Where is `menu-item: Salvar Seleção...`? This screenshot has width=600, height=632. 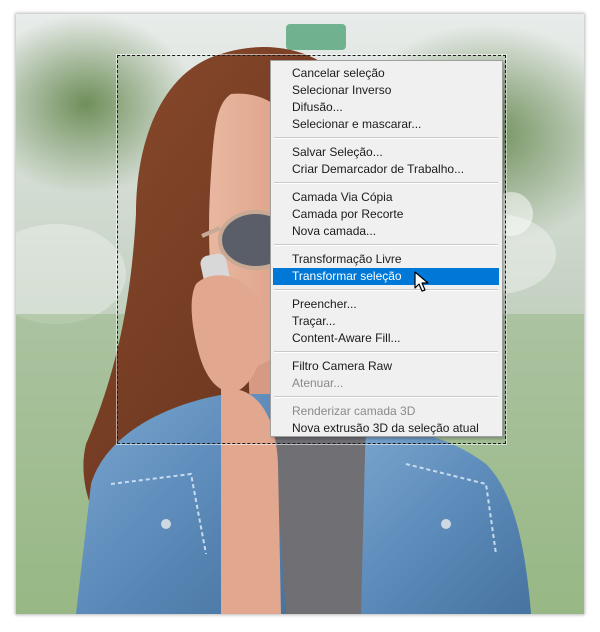
menu-item: Salvar Seleção... is located at coordinates (386, 152).